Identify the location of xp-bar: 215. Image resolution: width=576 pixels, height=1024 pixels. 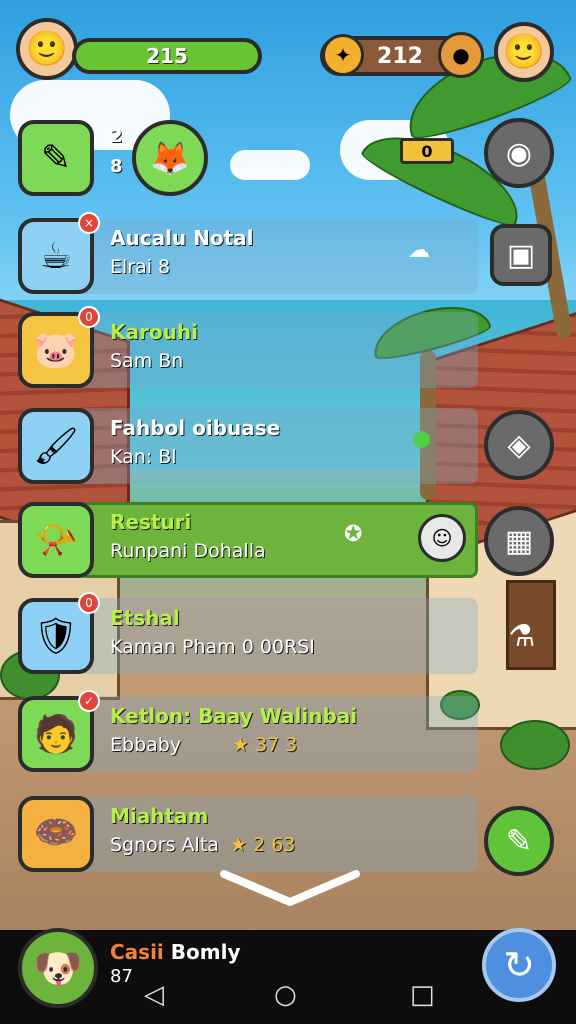
(167, 56).